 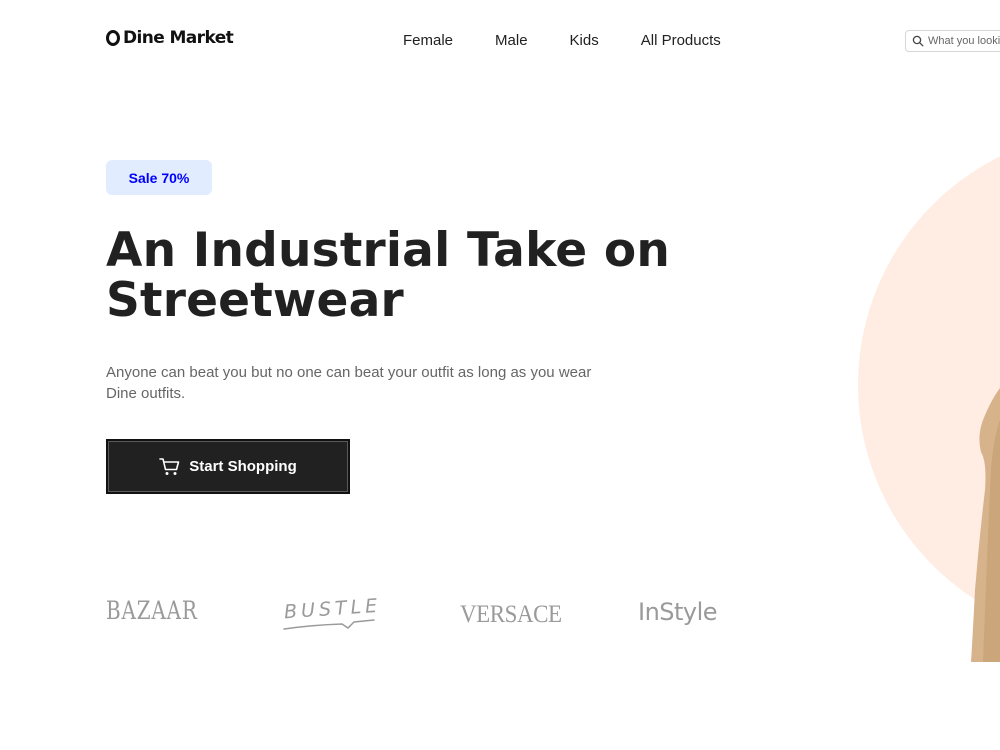 I want to click on dine-market-logo: Dine Market, so click(x=170, y=38).